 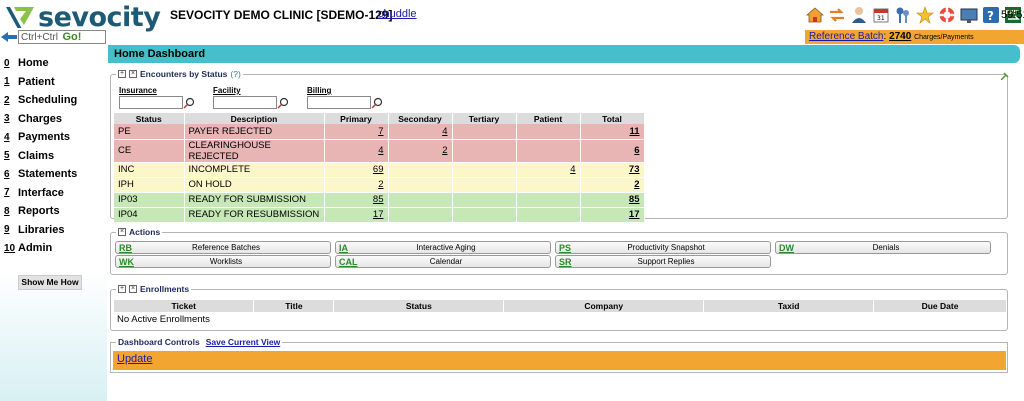 I want to click on cell-patient, so click(x=548, y=151).